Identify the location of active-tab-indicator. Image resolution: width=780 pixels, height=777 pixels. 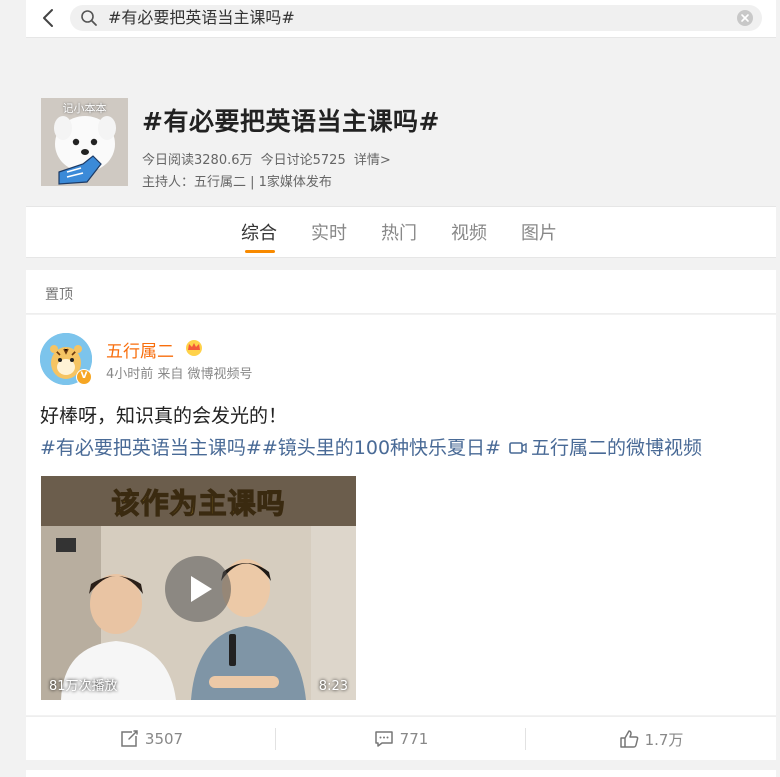
(260, 251).